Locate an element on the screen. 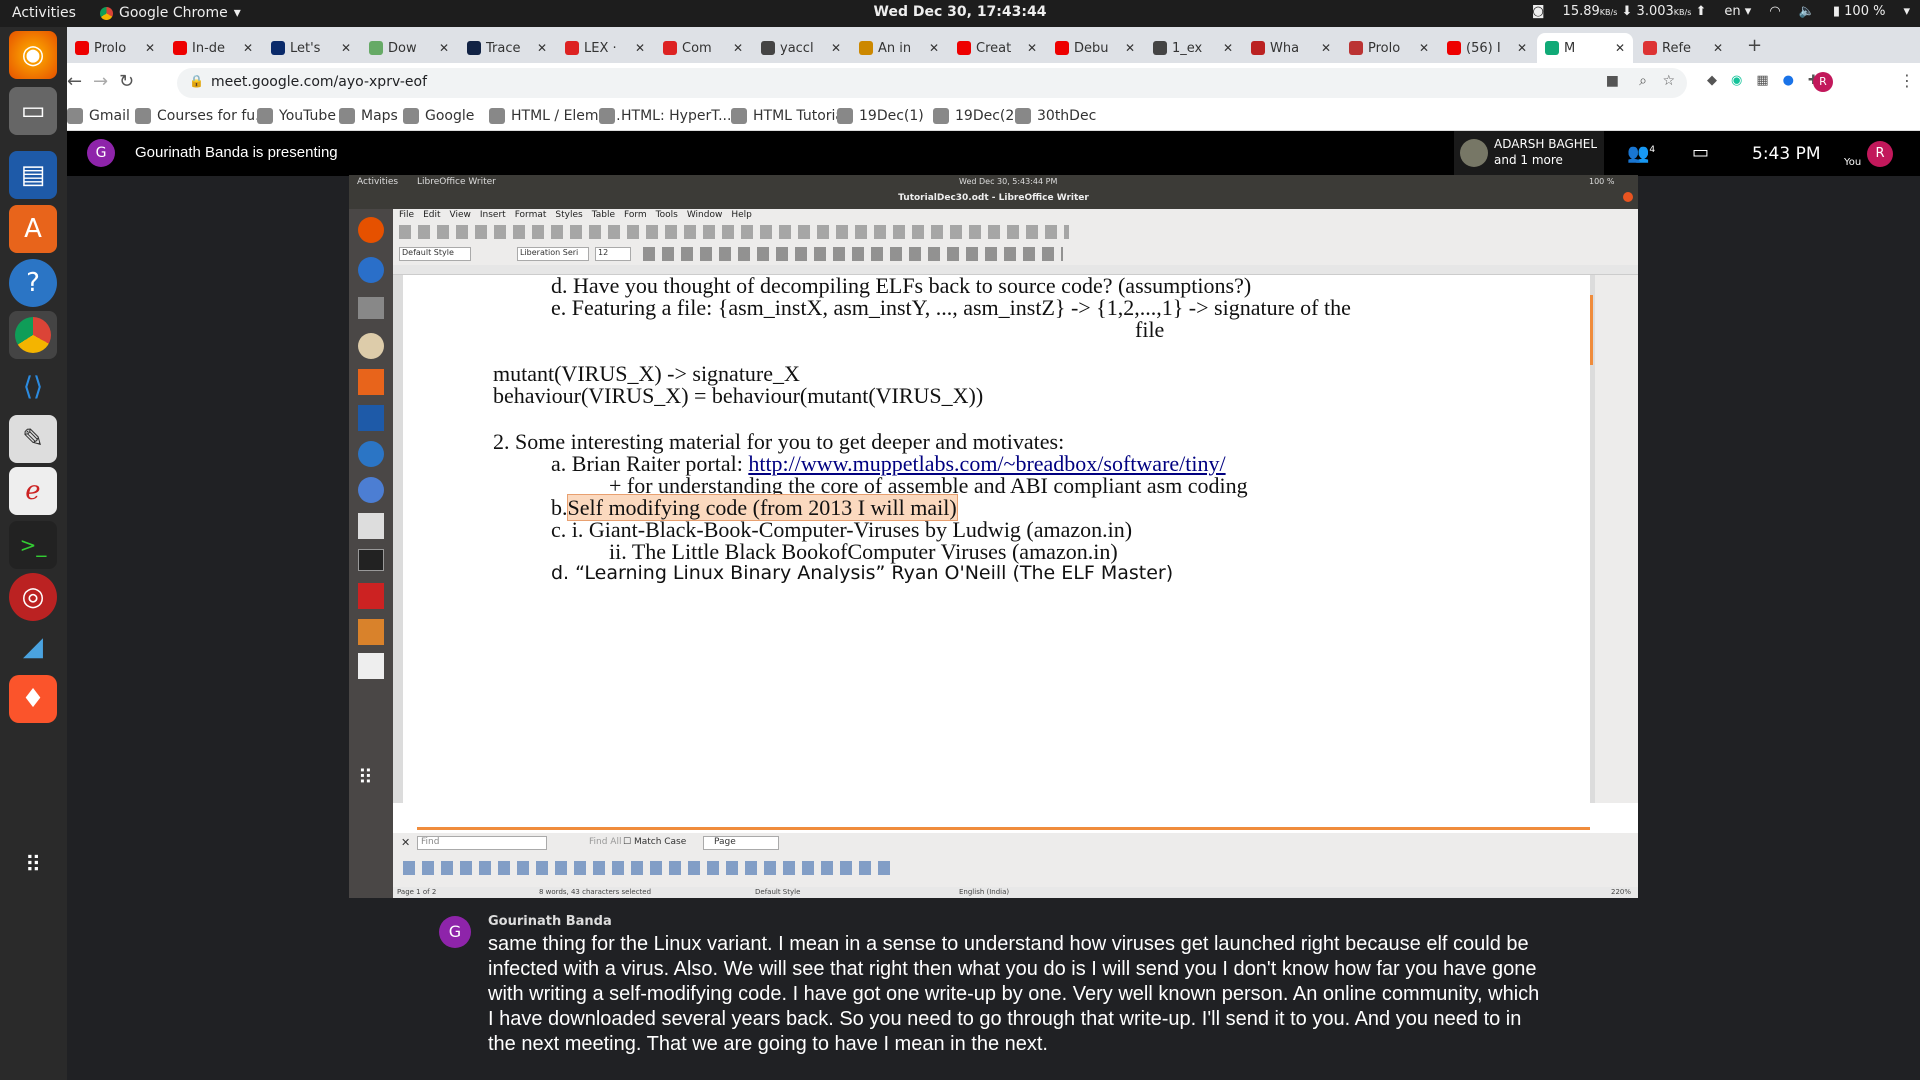 This screenshot has height=1080, width=1920. tab: Dow ✕ is located at coordinates (409, 48).